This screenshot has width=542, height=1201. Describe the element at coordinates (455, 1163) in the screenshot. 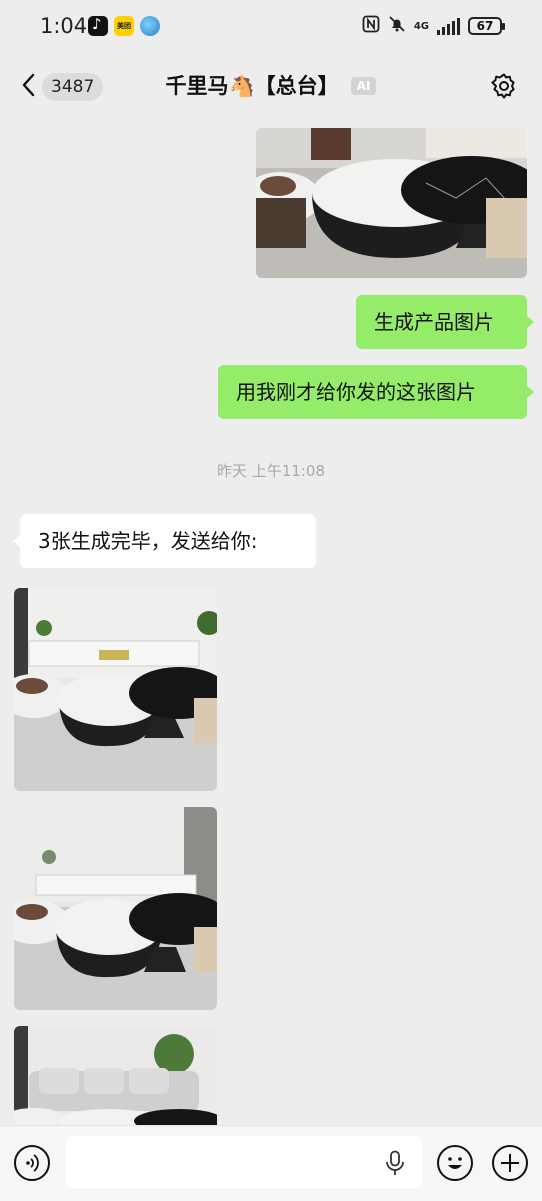

I see `emoji-icon` at that location.